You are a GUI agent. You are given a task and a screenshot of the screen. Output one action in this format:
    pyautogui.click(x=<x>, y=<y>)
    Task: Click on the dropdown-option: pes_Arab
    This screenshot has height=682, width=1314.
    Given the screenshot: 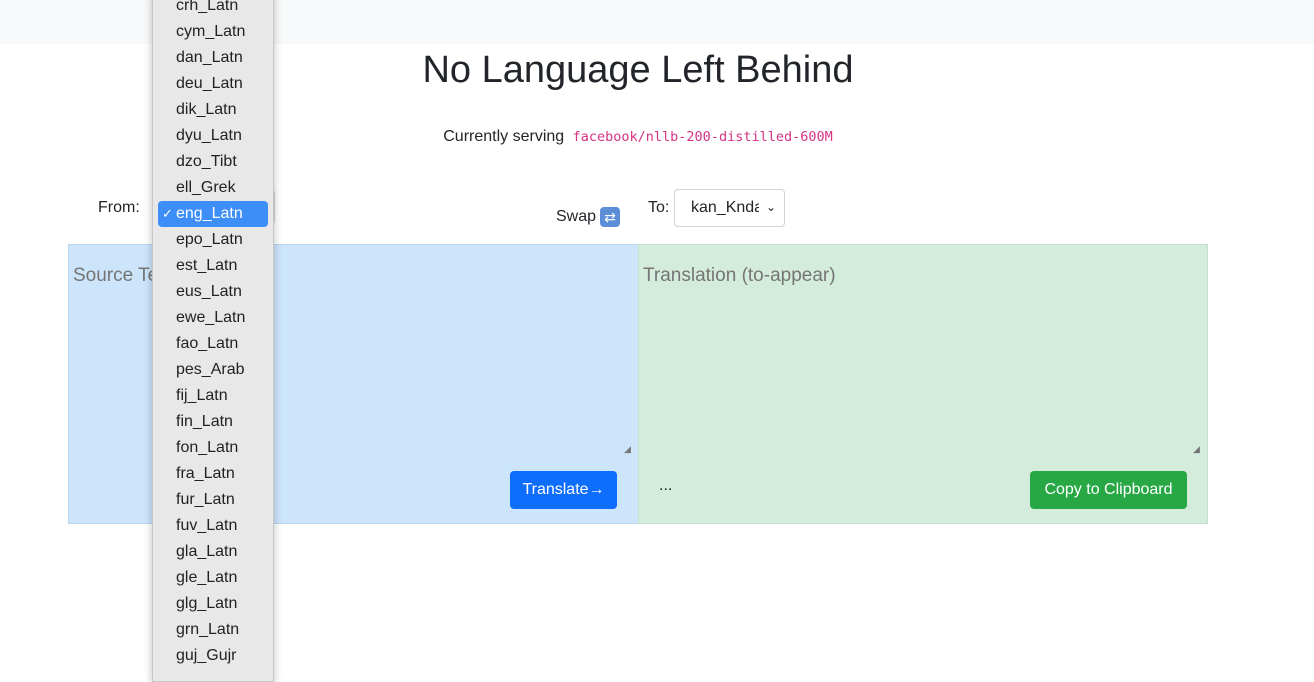 What is the action you would take?
    pyautogui.click(x=213, y=370)
    